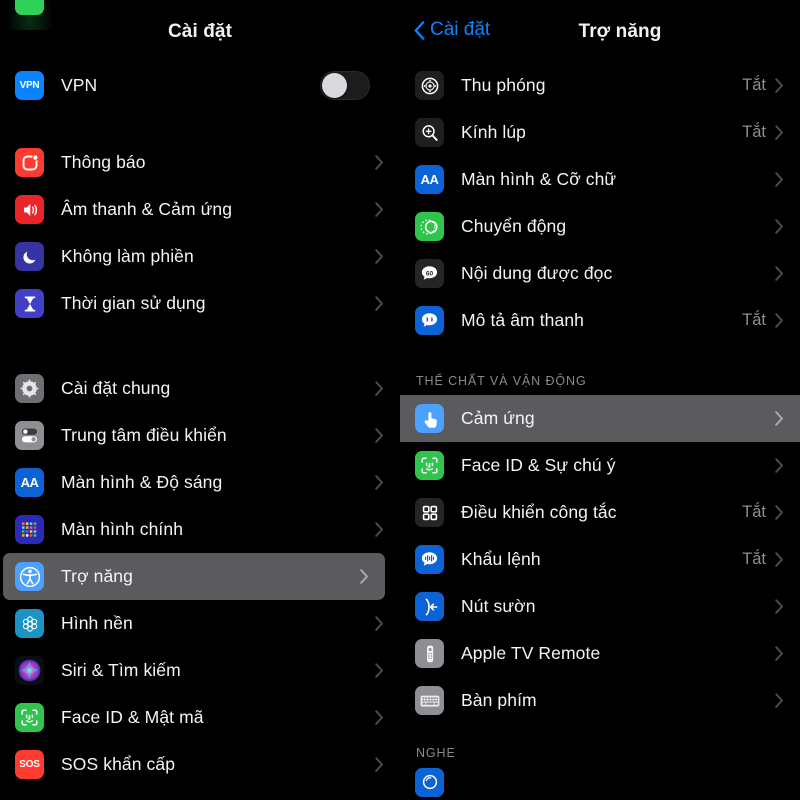 This screenshot has height=800, width=800. I want to click on sidebar-item-wallpaper: Hình nền, so click(200, 623).